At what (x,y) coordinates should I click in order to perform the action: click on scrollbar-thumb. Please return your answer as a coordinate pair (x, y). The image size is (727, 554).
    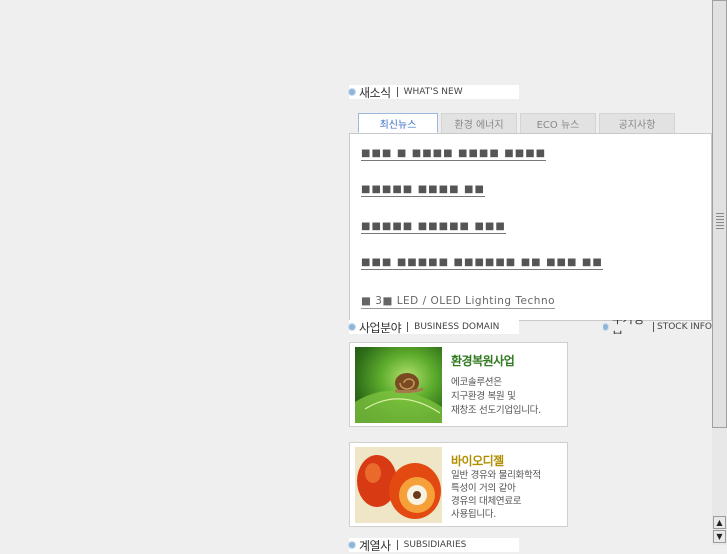
    Looking at the image, I should click on (719, 214).